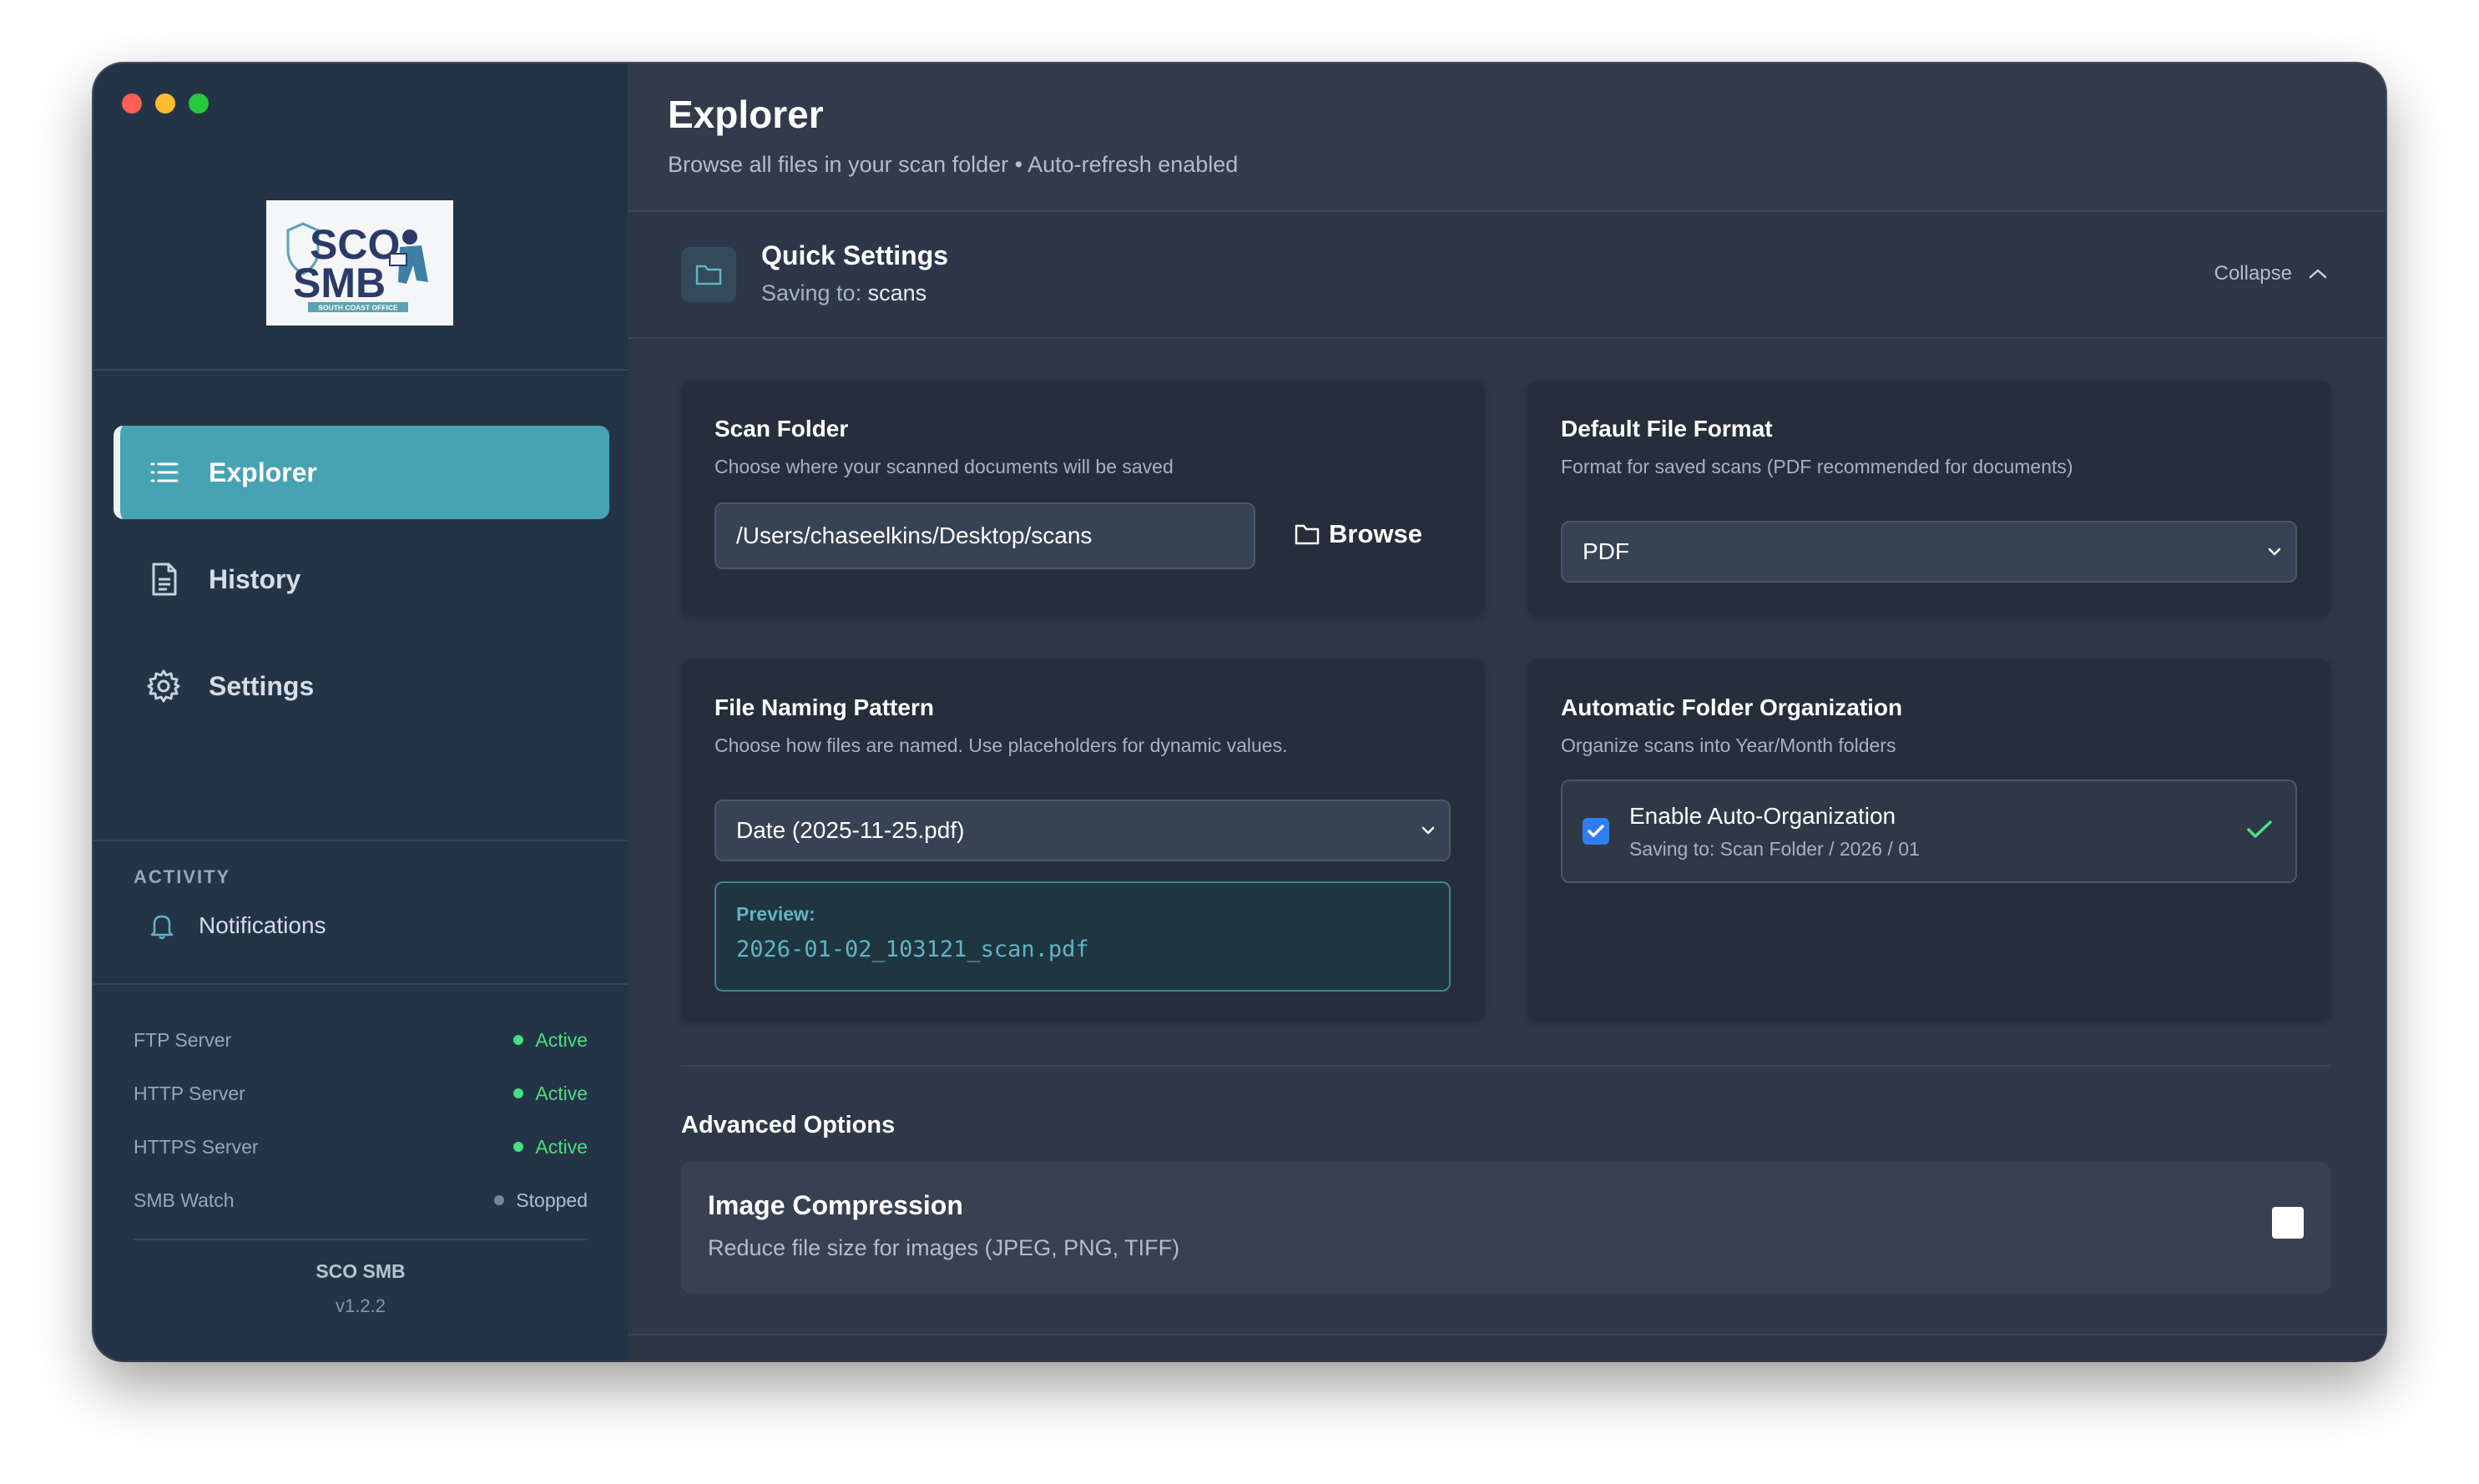  I want to click on bottom-strip, so click(1507, 1347).